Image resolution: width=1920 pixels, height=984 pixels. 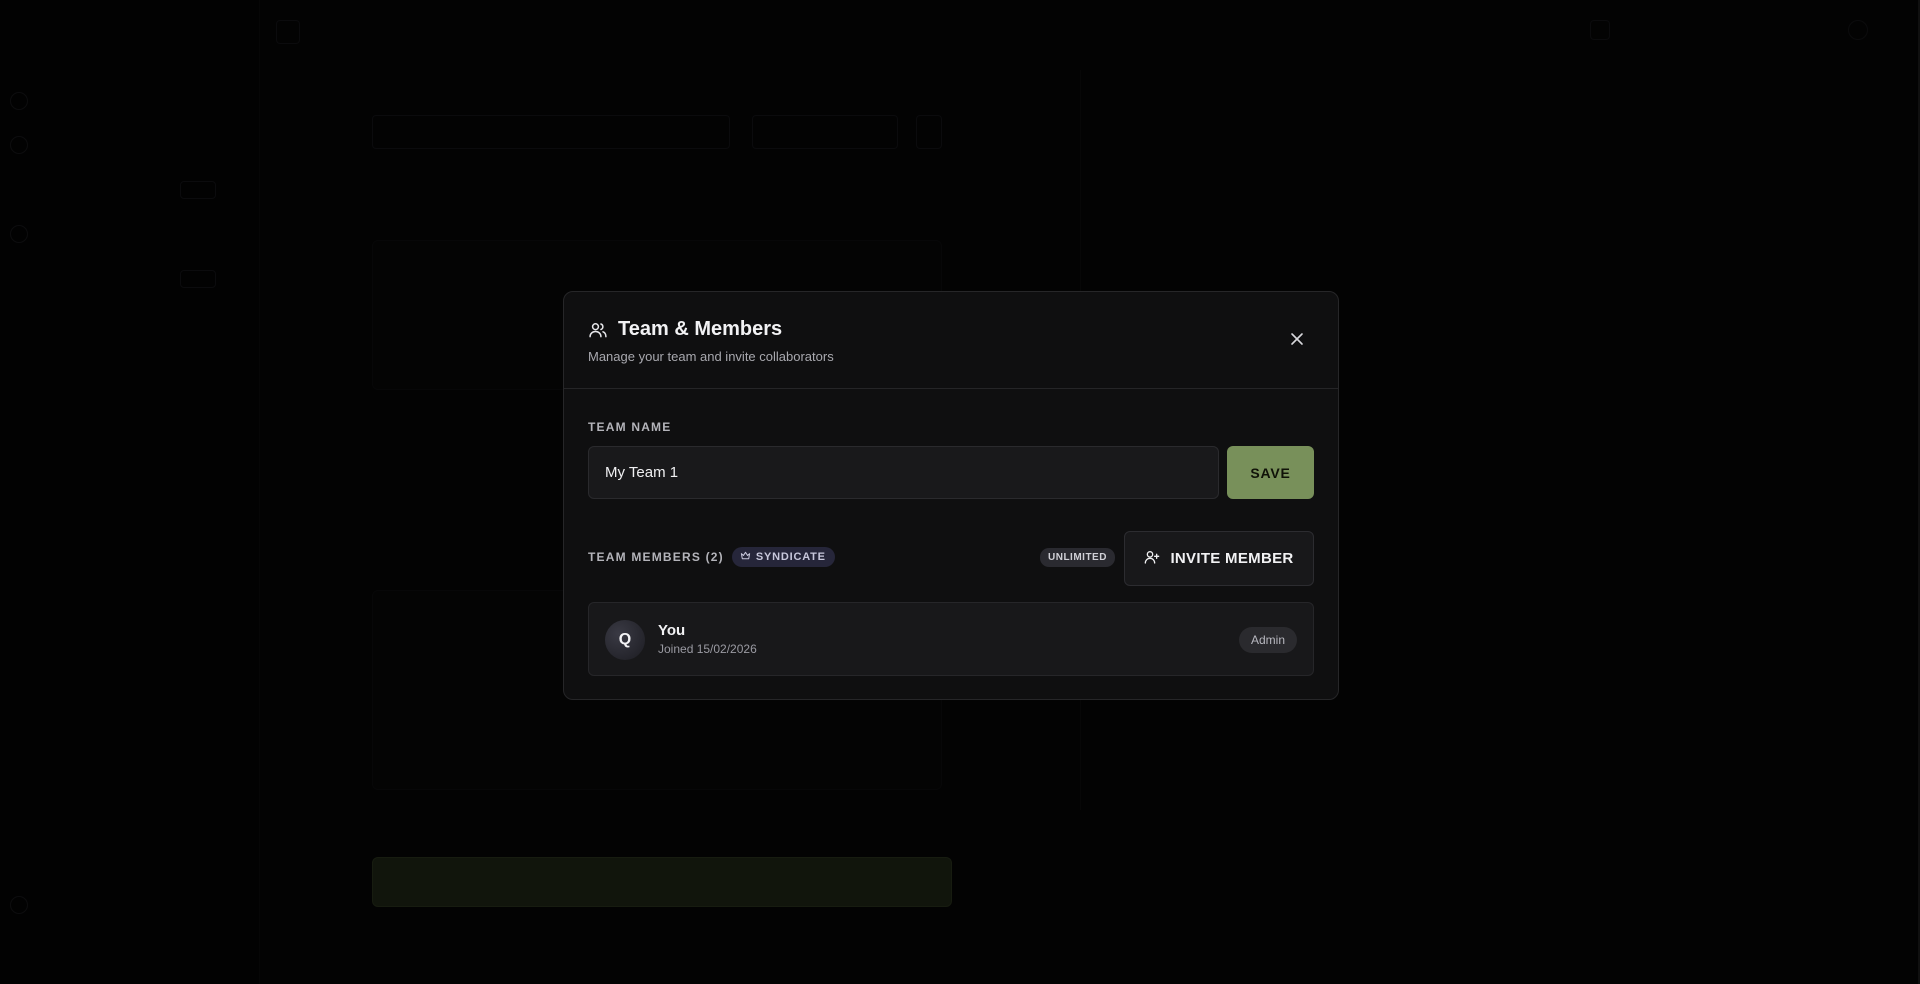 I want to click on member-limit-badge: UNLIMITED, so click(x=1077, y=557).